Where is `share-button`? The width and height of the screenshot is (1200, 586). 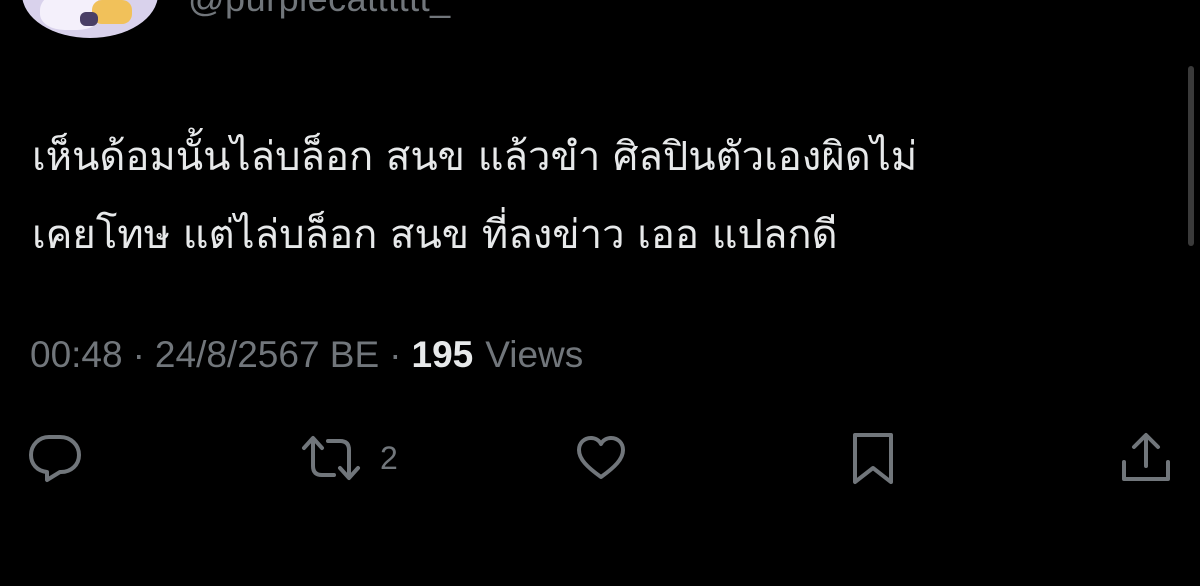
share-button is located at coordinates (1146, 458).